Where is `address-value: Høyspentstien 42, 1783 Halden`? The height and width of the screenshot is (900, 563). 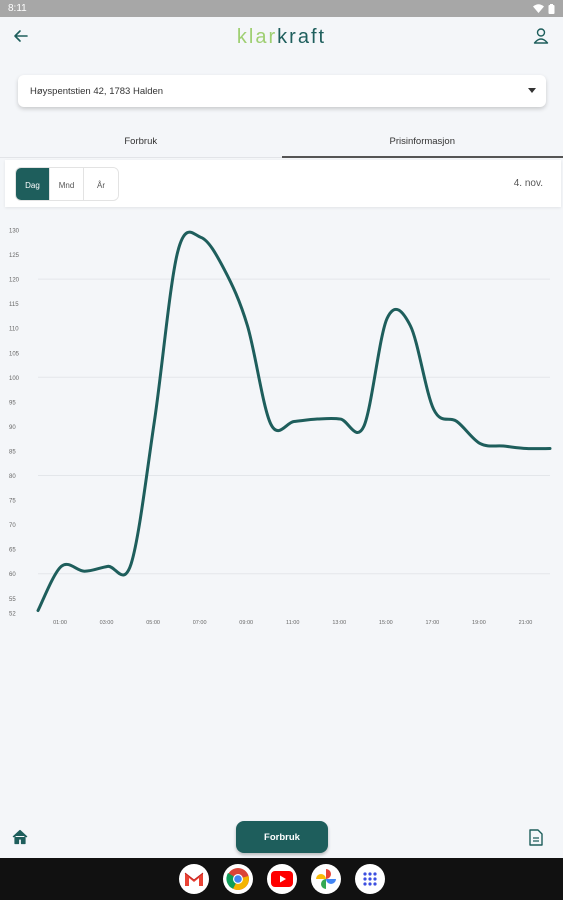 address-value: Høyspentstien 42, 1783 Halden is located at coordinates (97, 91).